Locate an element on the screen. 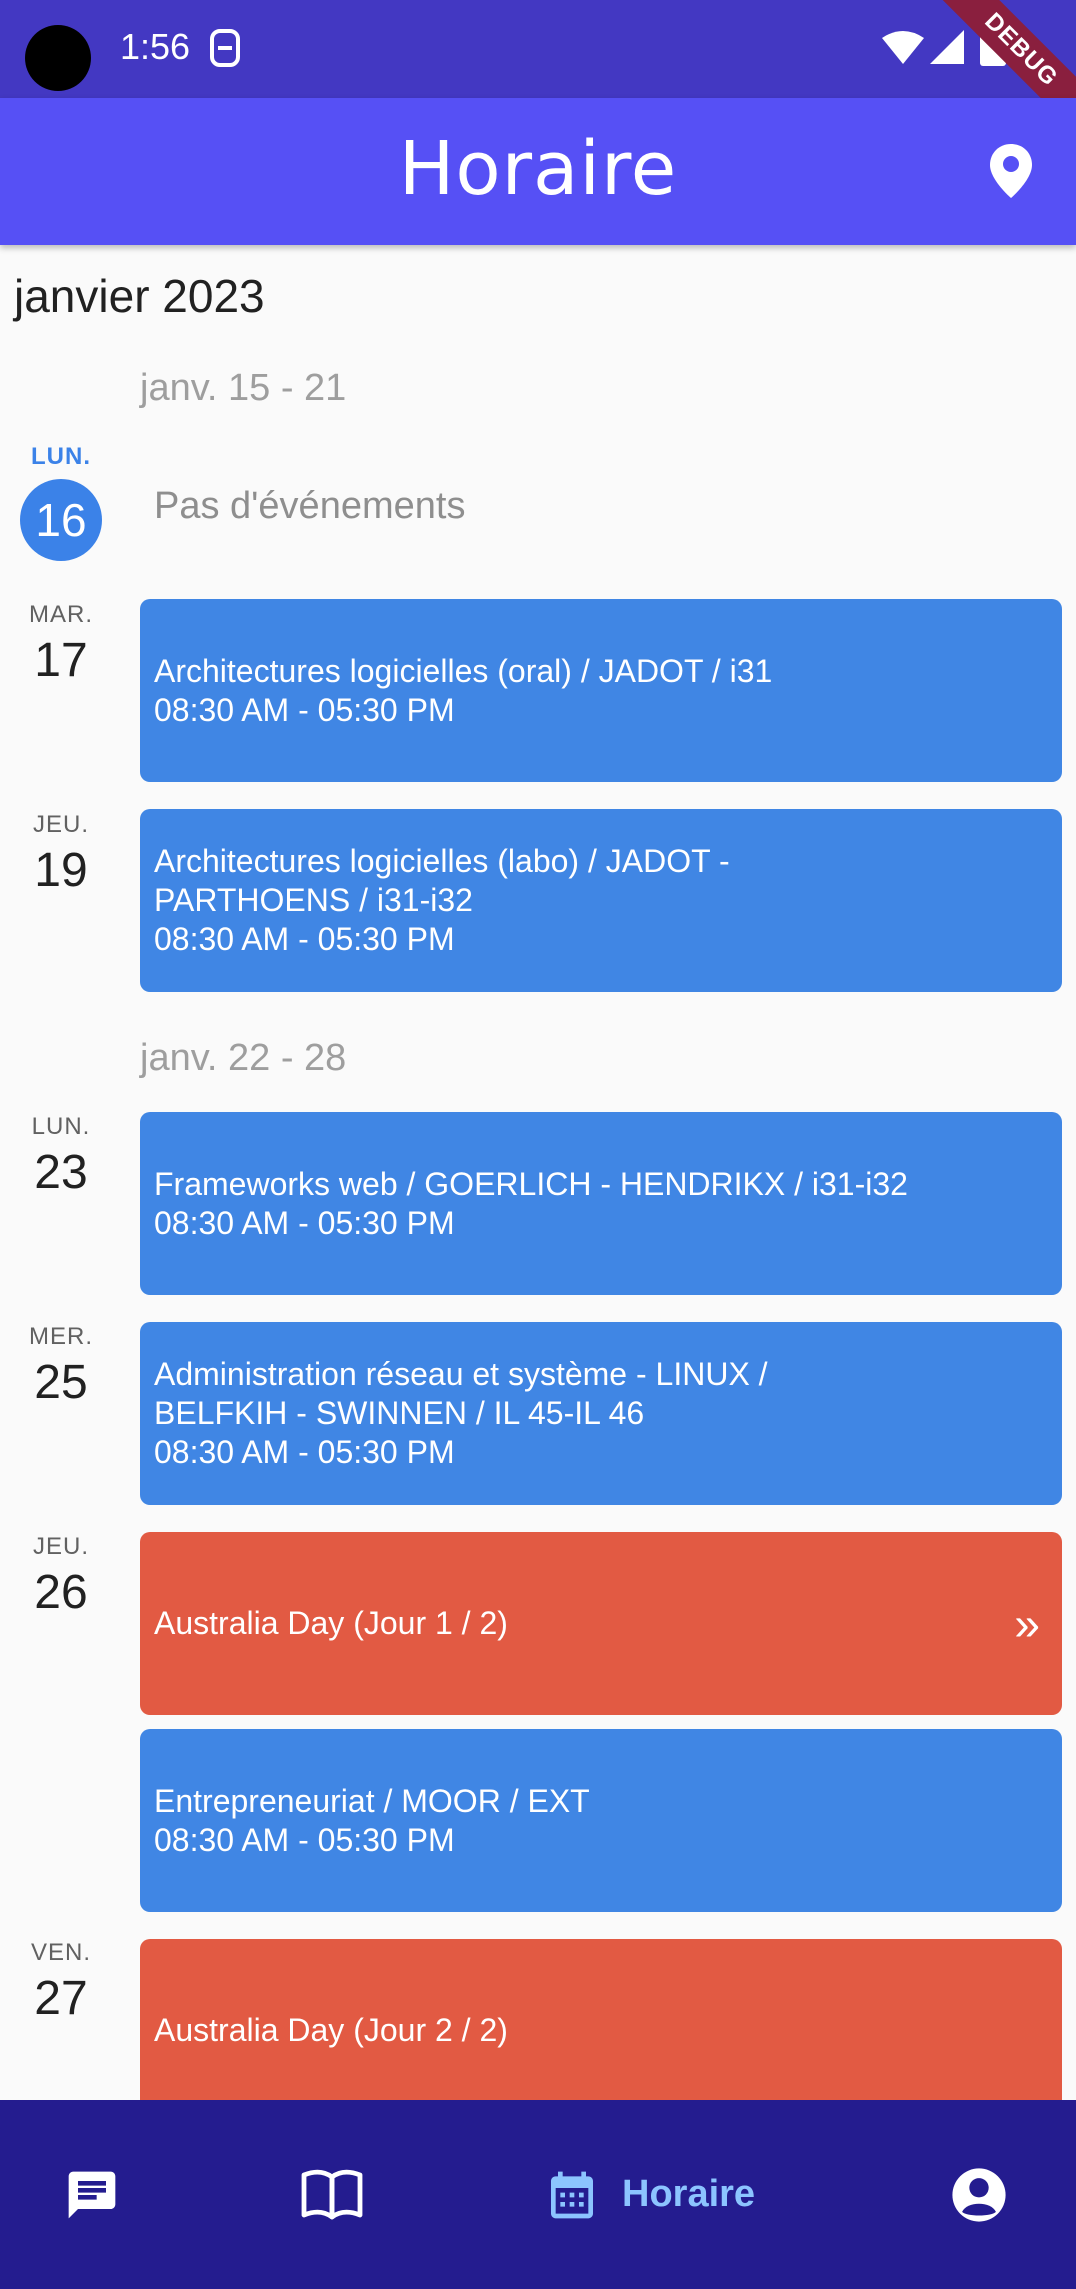  day-header: LUN. 23 is located at coordinates (61, 1156).